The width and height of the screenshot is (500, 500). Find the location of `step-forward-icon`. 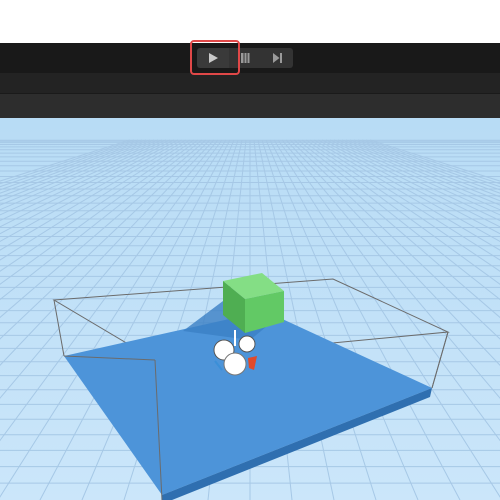

step-forward-icon is located at coordinates (277, 58).